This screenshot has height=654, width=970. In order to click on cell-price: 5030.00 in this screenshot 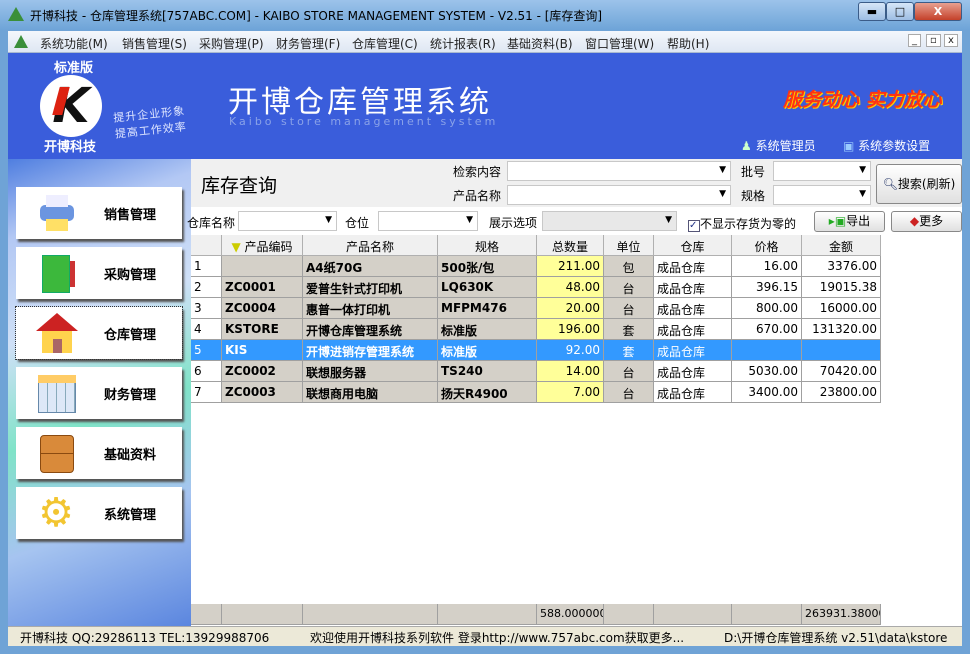, I will do `click(767, 371)`.